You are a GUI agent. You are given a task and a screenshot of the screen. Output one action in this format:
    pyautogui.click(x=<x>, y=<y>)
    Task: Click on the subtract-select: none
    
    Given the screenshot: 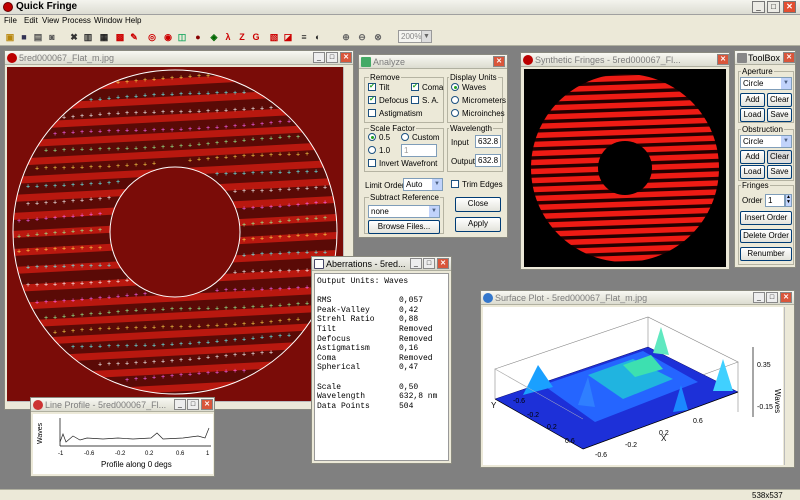 What is the action you would take?
    pyautogui.click(x=404, y=211)
    